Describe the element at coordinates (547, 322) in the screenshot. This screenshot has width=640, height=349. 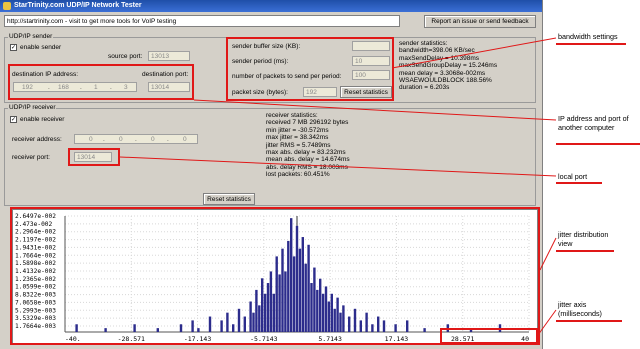
I see `jitter-axis-leader` at that location.